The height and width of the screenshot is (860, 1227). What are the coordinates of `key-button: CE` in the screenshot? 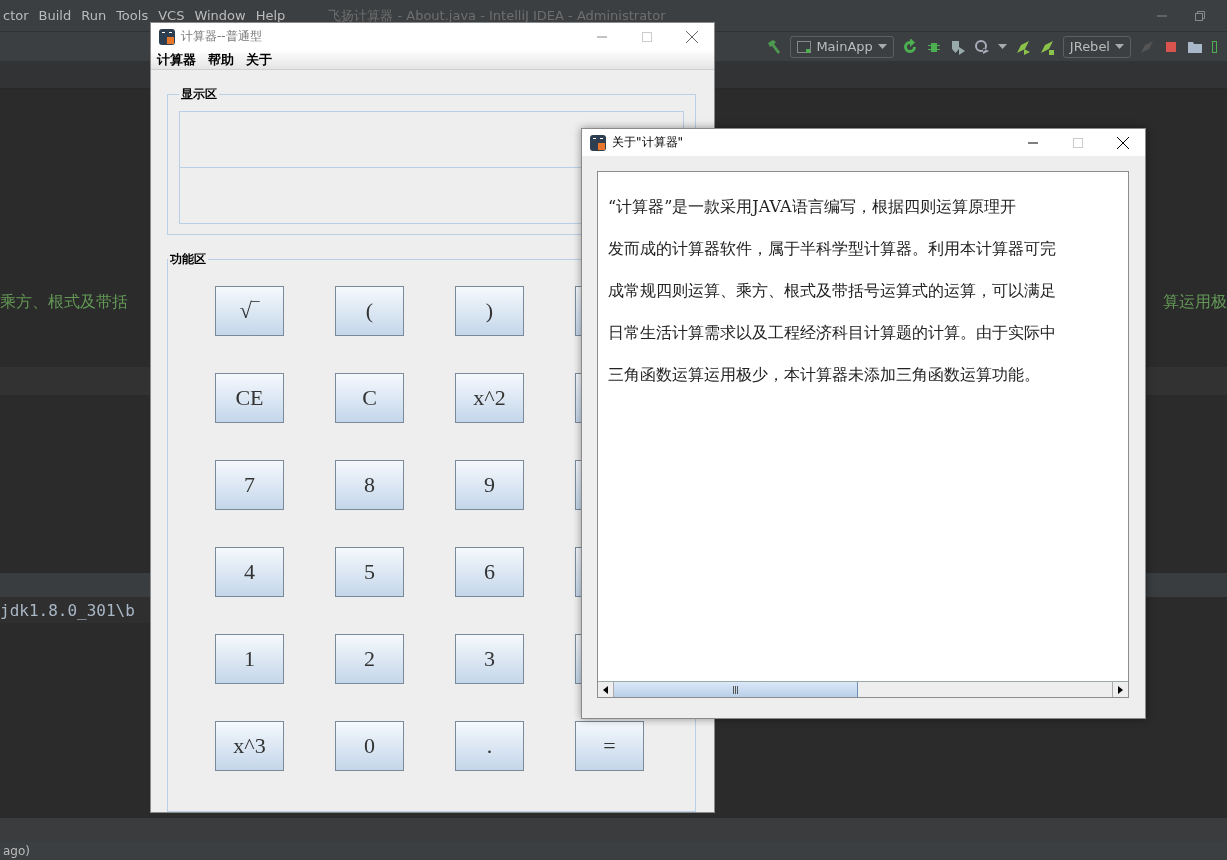 It's located at (249, 398).